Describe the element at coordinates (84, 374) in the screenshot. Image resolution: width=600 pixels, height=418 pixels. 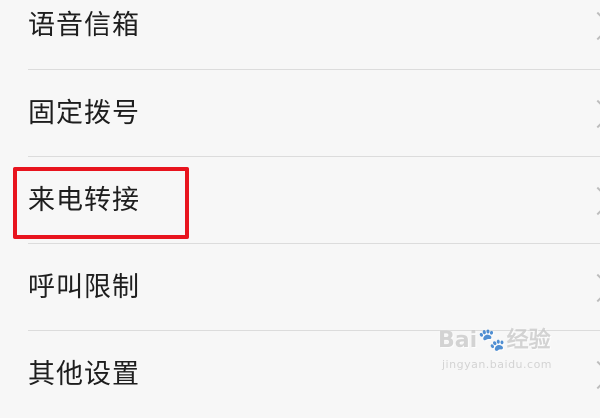
I see `settings-item-label: 其他设置` at that location.